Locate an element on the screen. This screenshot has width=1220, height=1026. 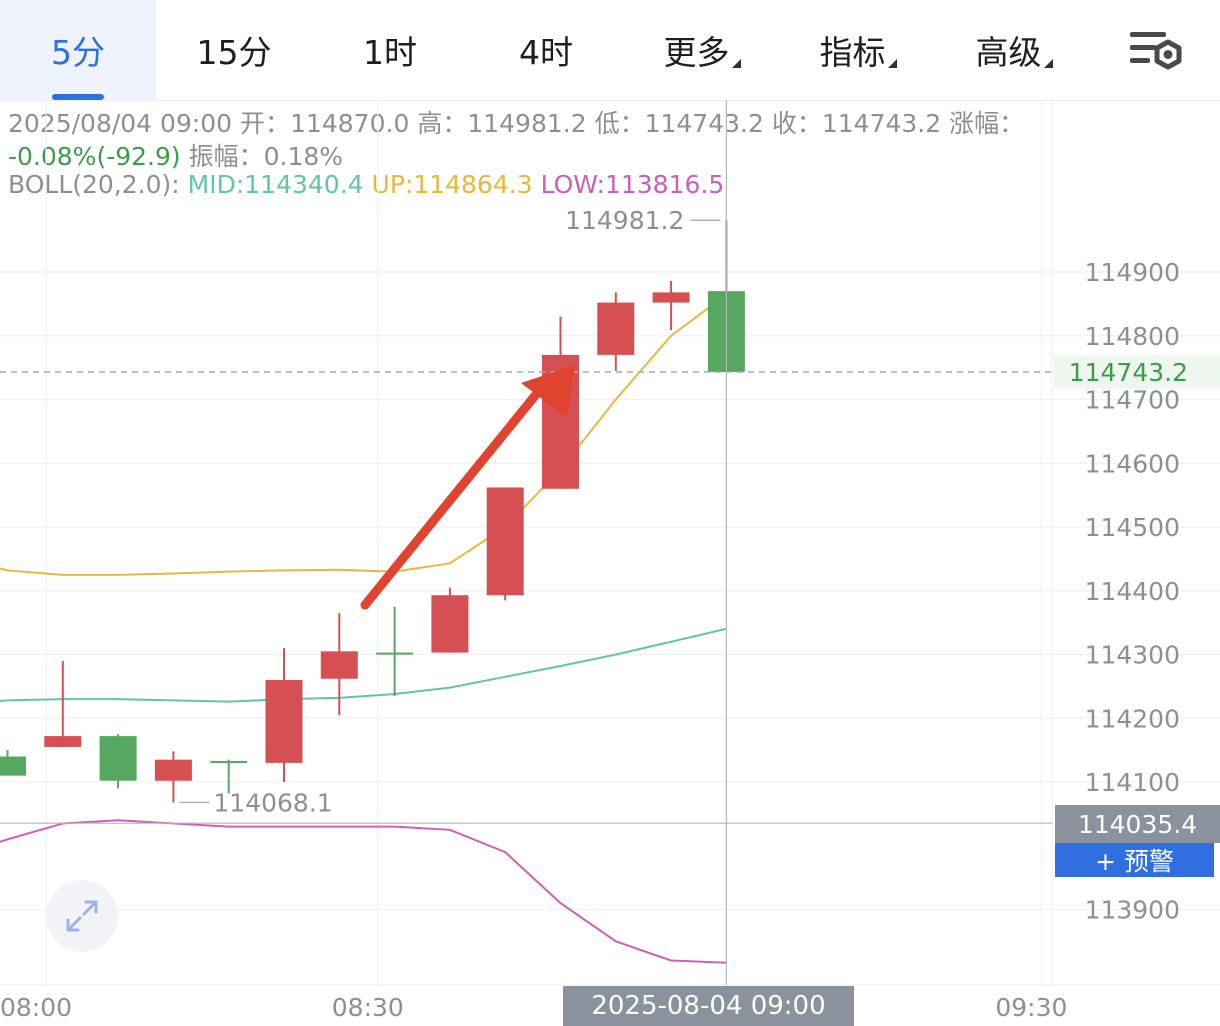
y-tick-label: 114800 is located at coordinates (1132, 336).